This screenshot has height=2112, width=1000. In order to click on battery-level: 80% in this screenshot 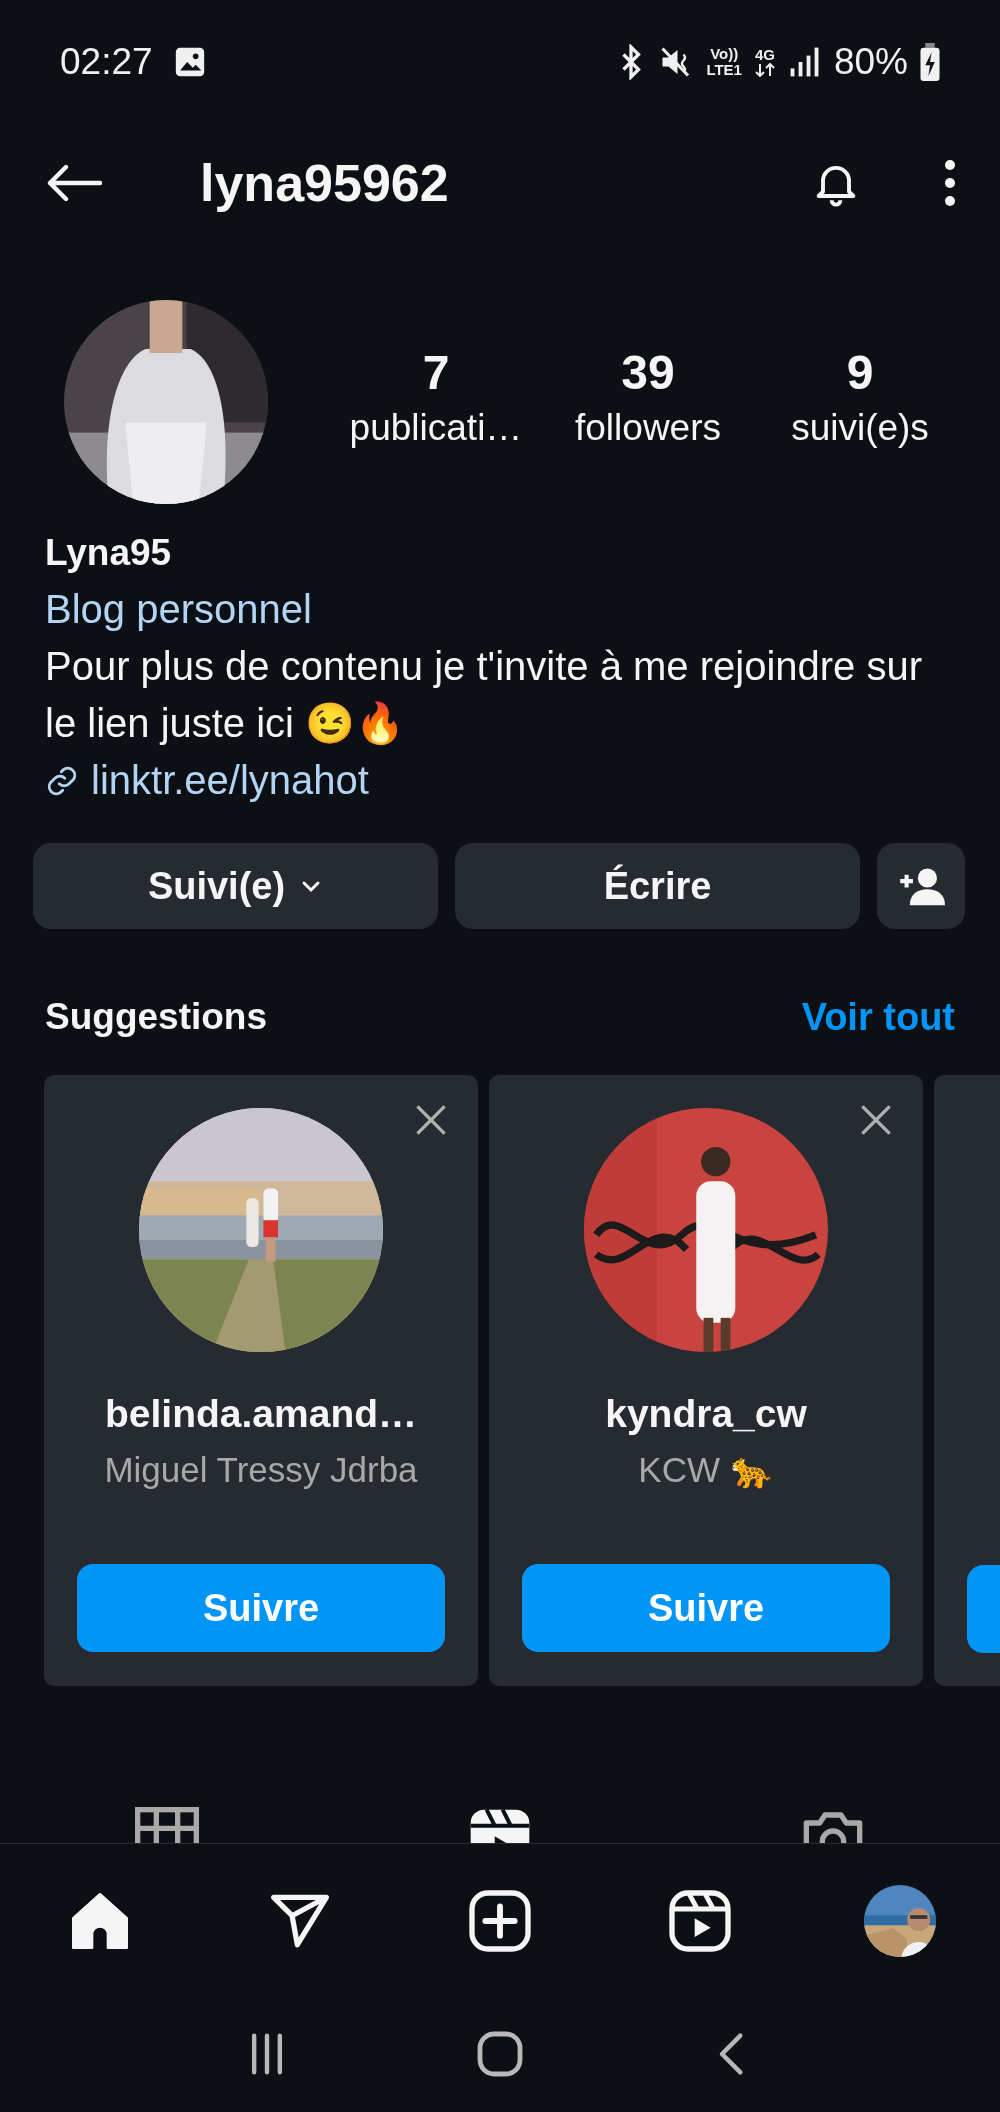, I will do `click(870, 62)`.